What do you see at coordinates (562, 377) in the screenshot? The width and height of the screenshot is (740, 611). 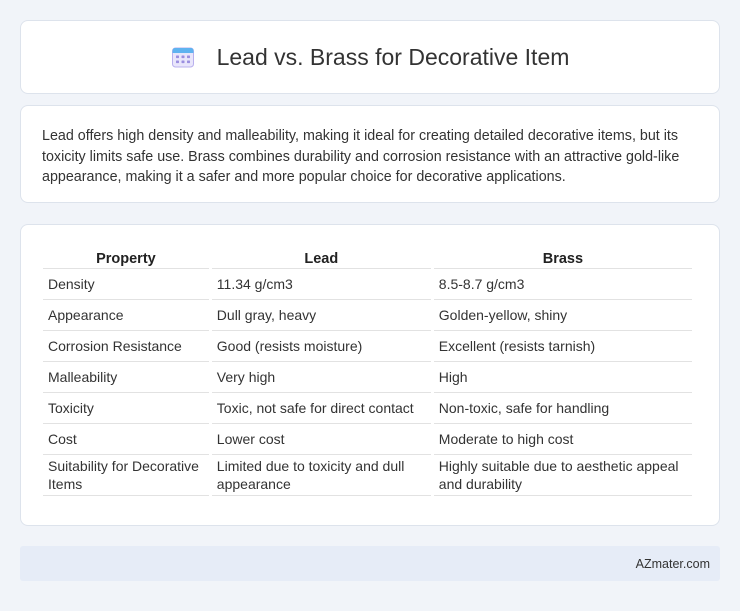 I see `cell-brass: High` at bounding box center [562, 377].